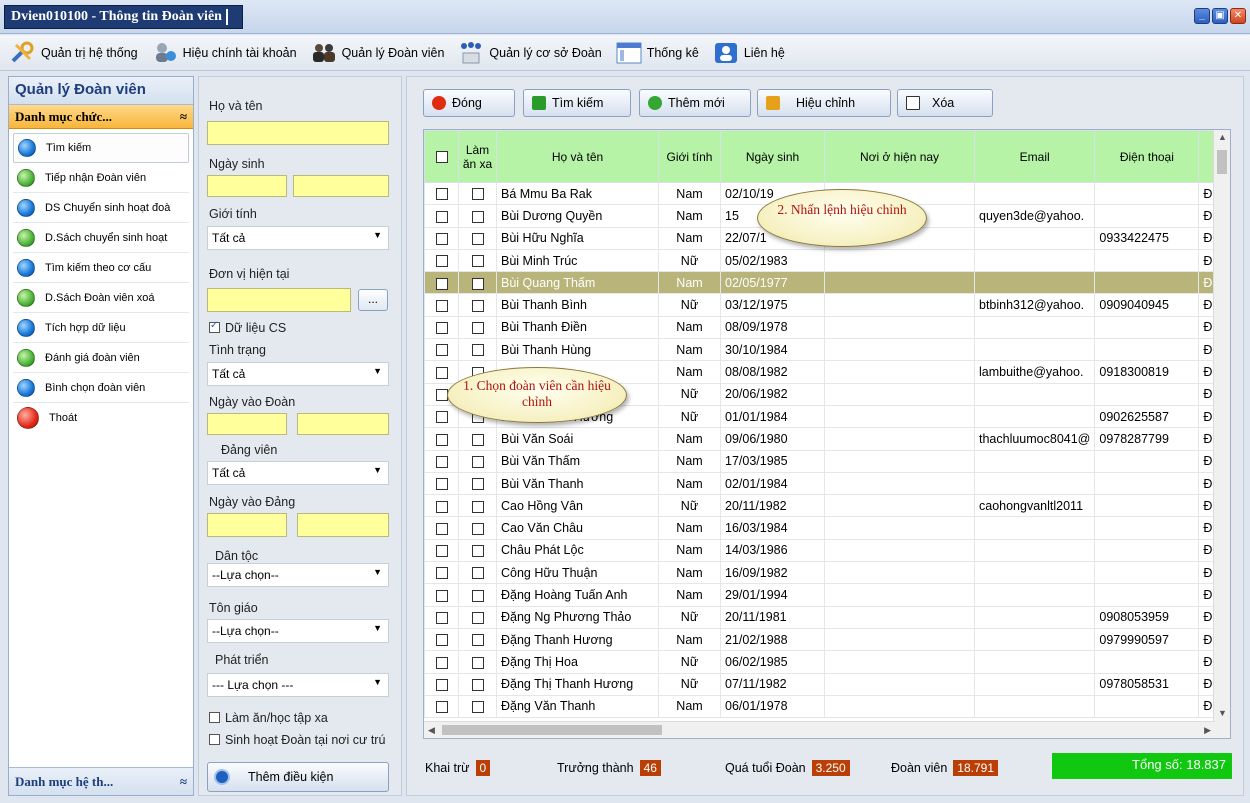 The width and height of the screenshot is (1250, 803). I want to click on sidebar-item-doan-vien-xoa: D.Sách Đoàn viên xoá, so click(101, 298).